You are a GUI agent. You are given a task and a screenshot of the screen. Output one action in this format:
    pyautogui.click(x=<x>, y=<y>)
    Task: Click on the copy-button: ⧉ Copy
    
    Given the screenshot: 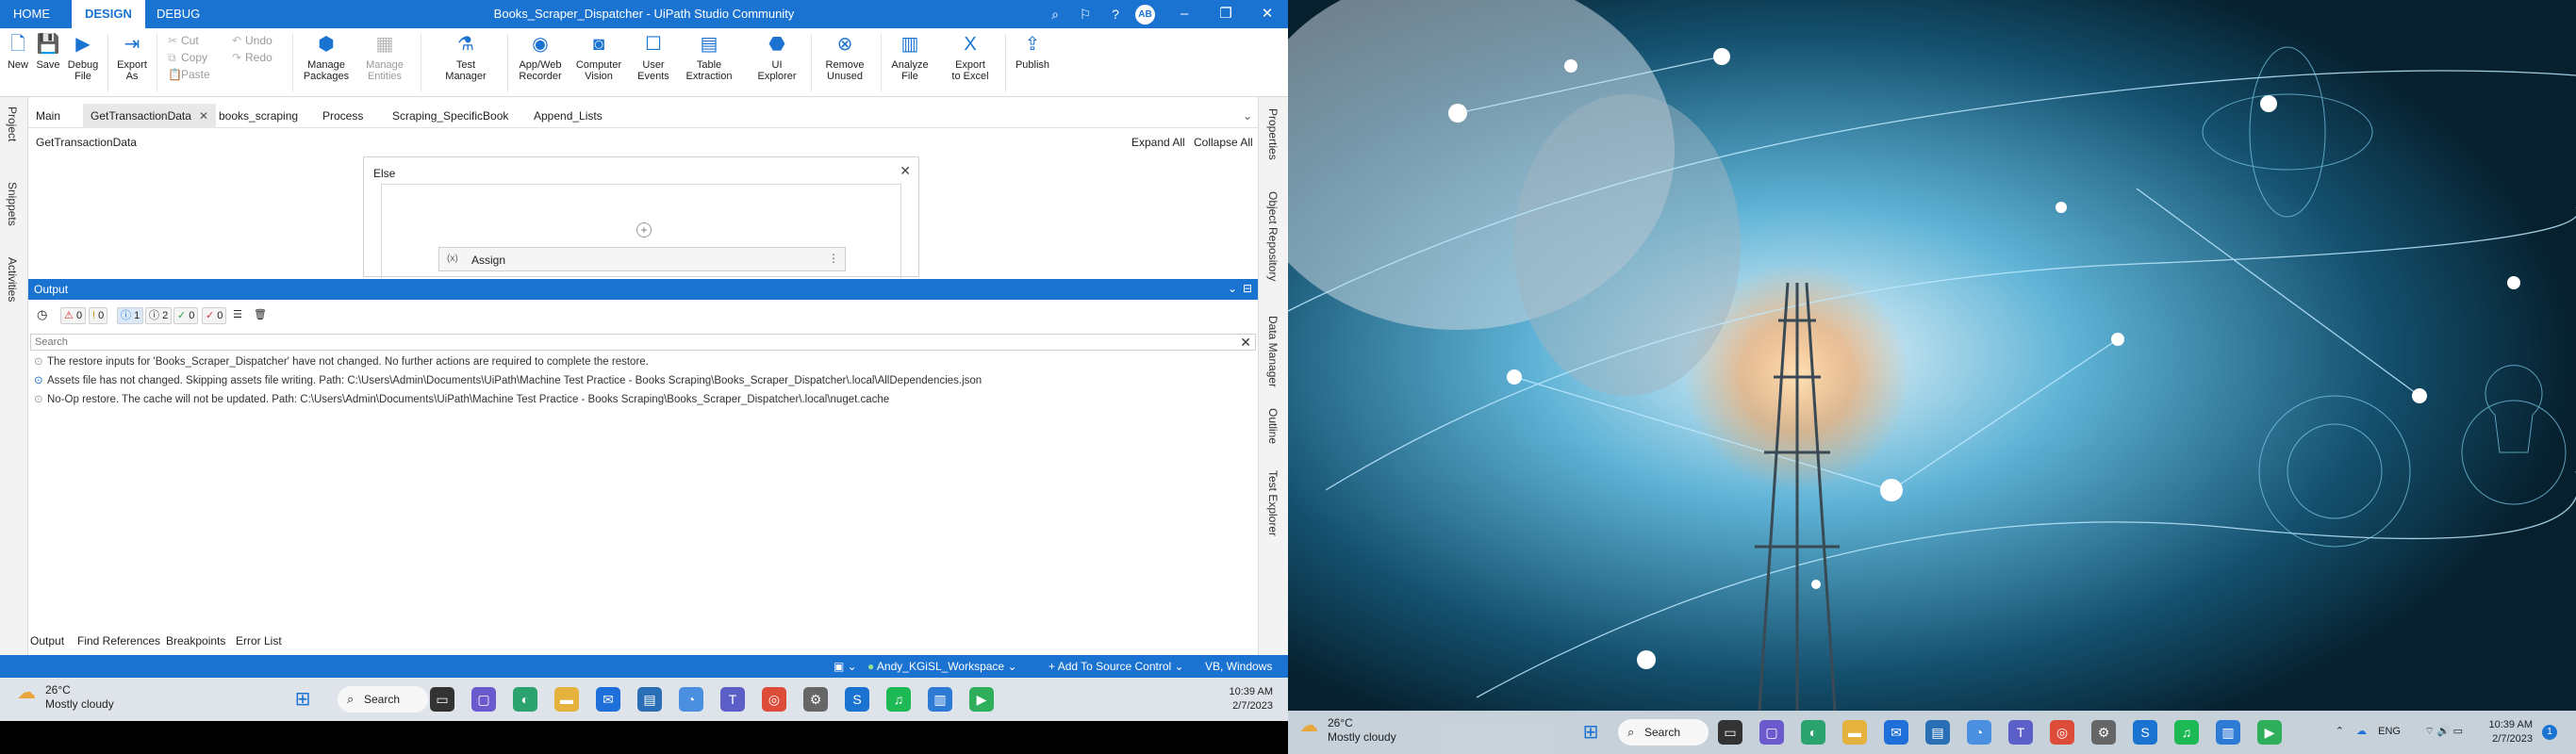 What is the action you would take?
    pyautogui.click(x=187, y=58)
    